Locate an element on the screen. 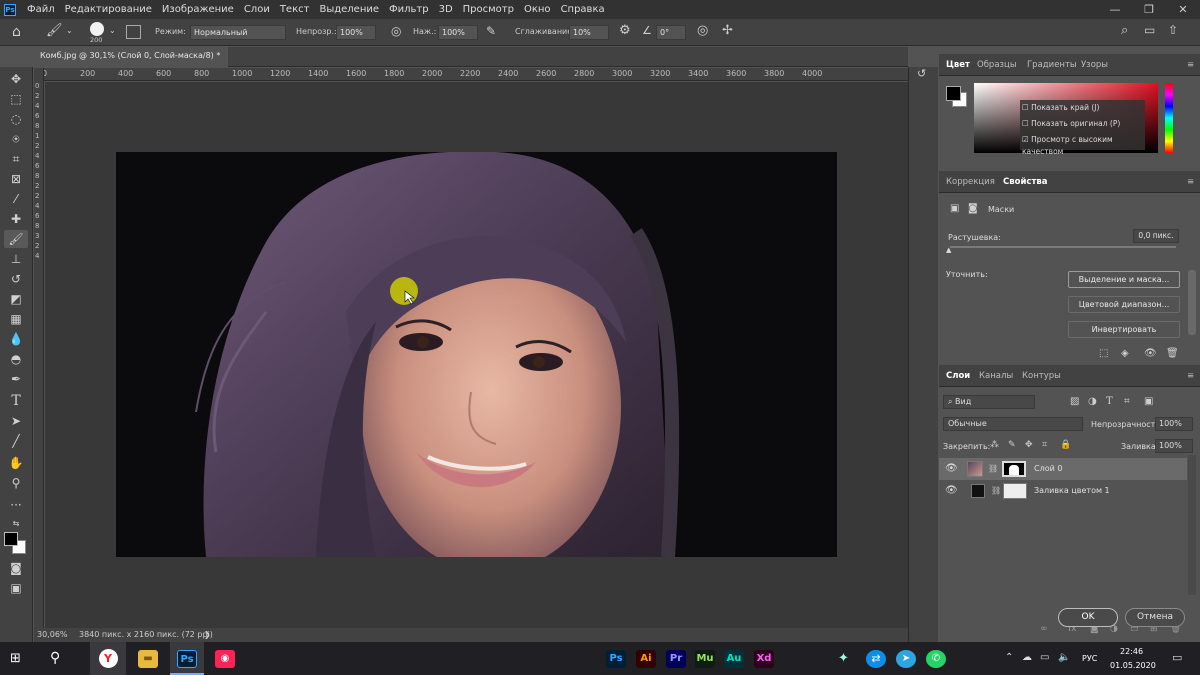  show-edge-option: ☐ Показать край (J) is located at coordinates (1082, 110).